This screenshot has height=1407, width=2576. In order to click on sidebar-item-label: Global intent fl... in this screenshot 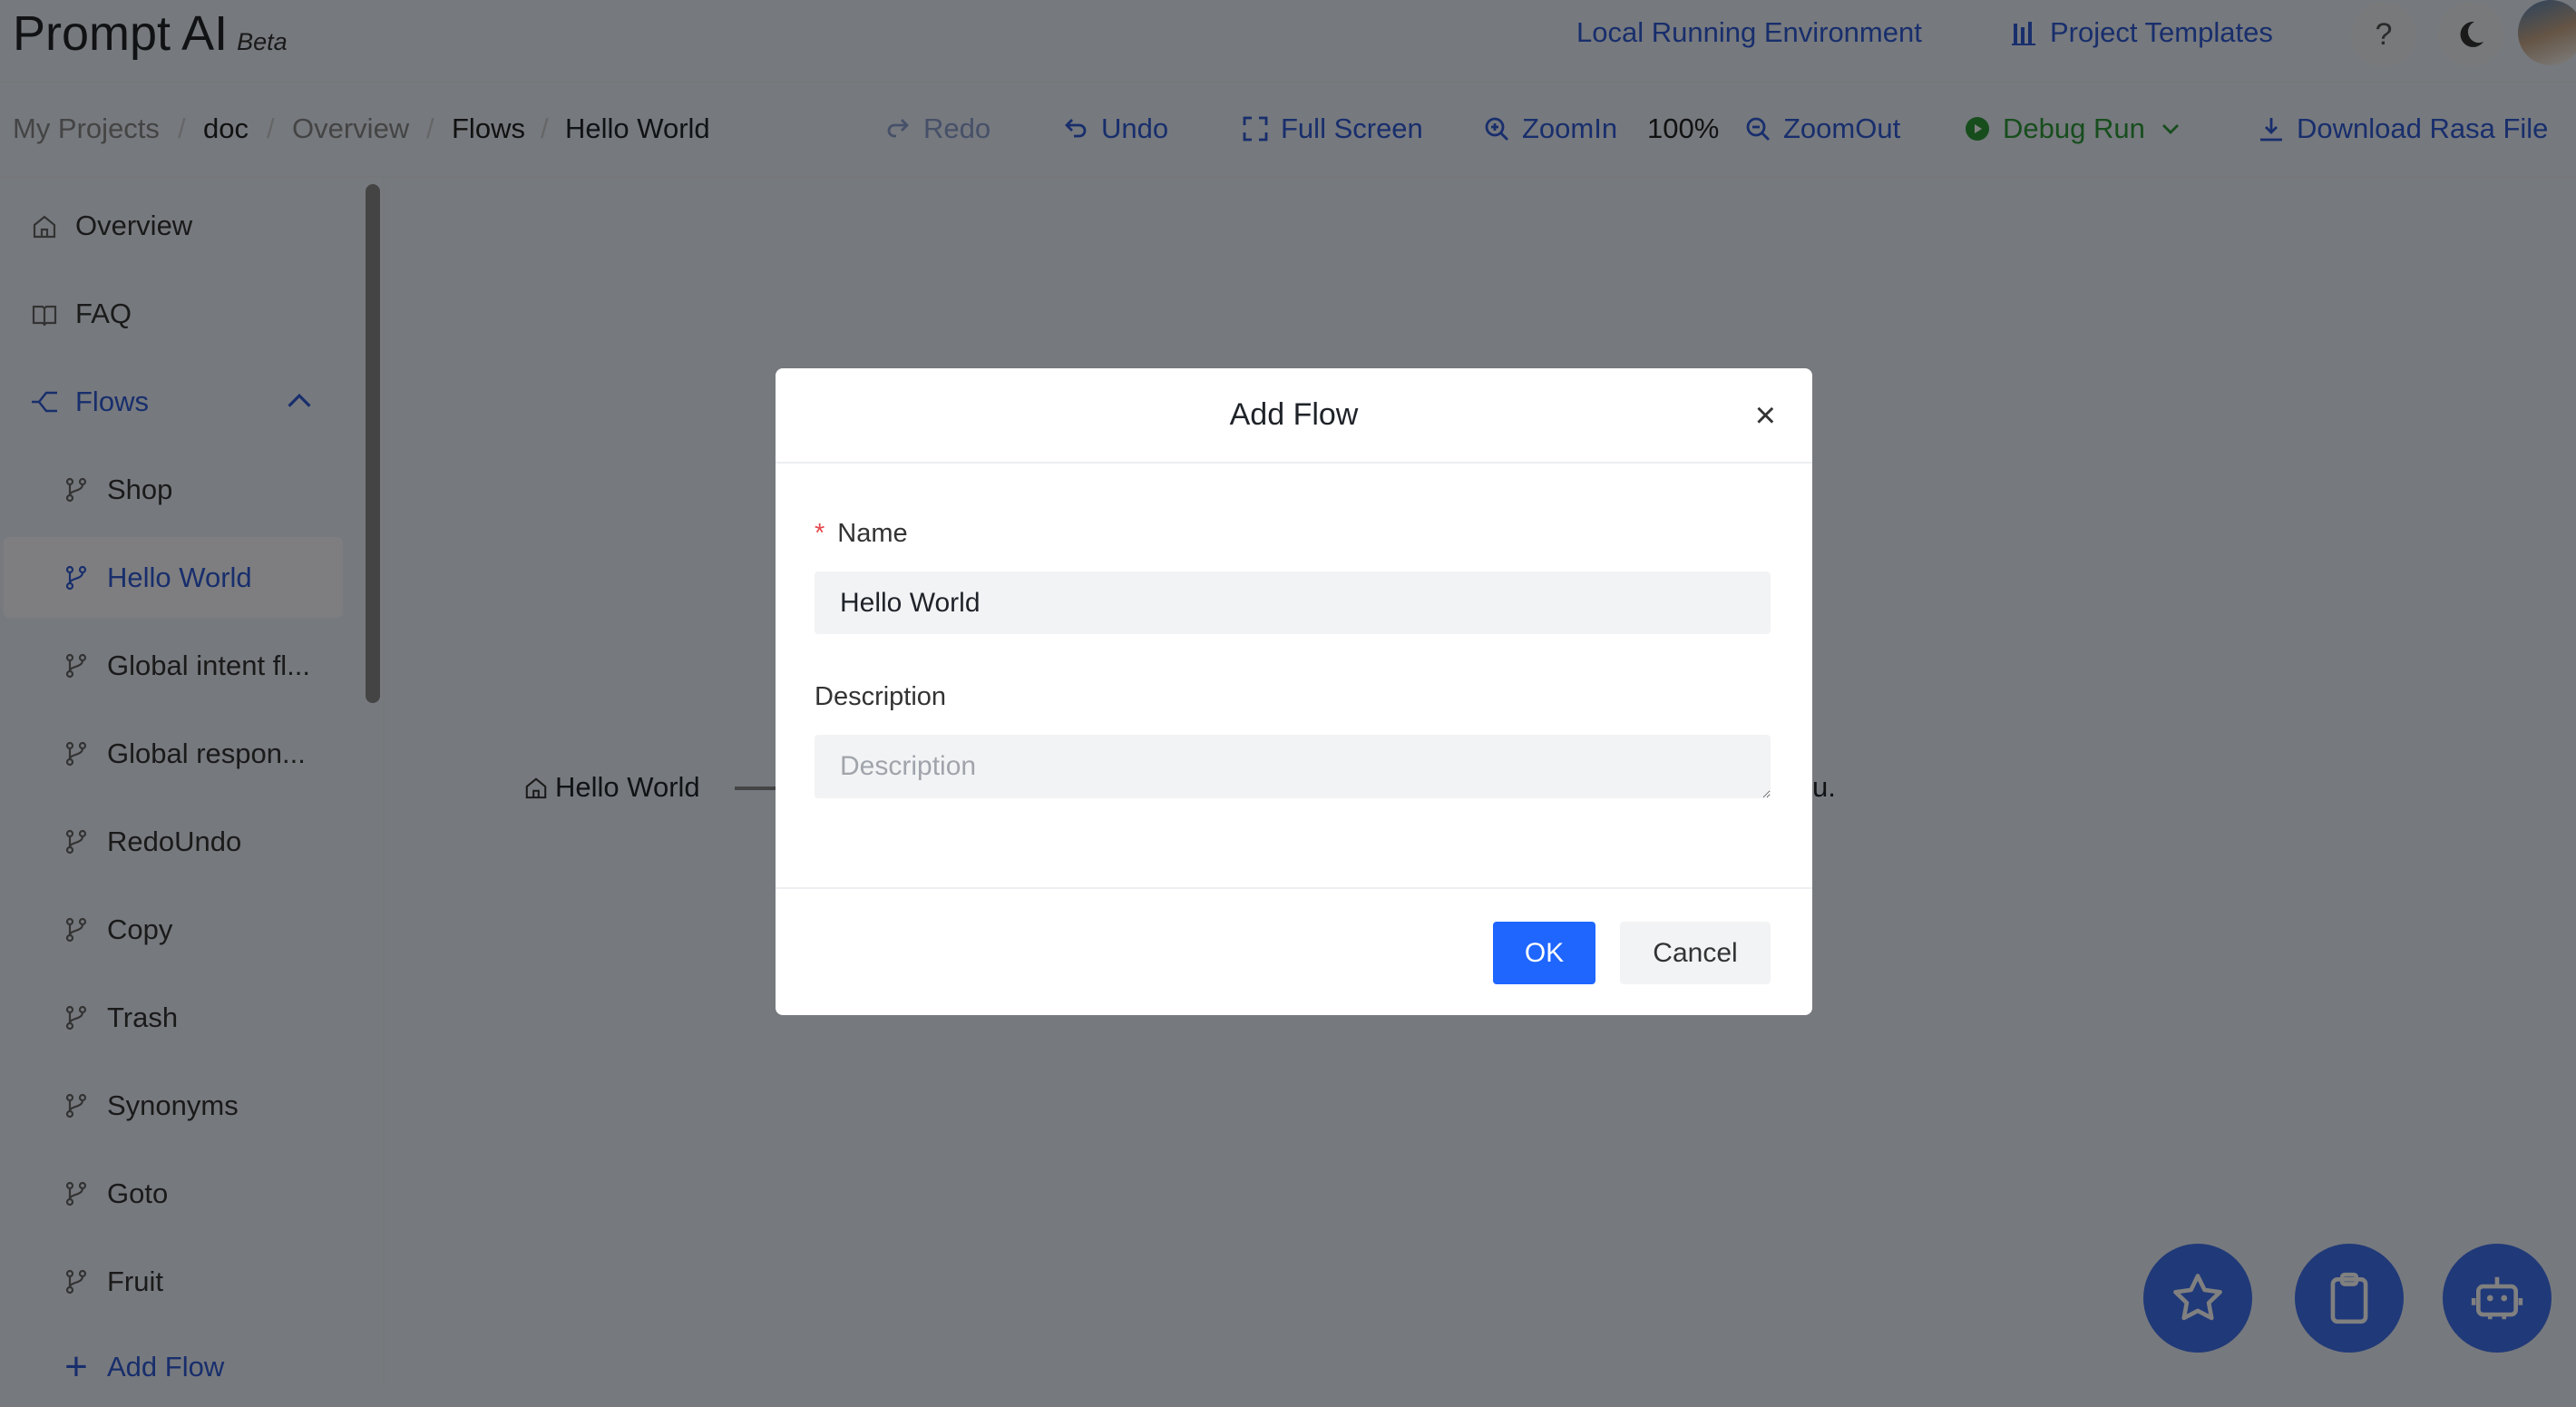, I will do `click(209, 665)`.